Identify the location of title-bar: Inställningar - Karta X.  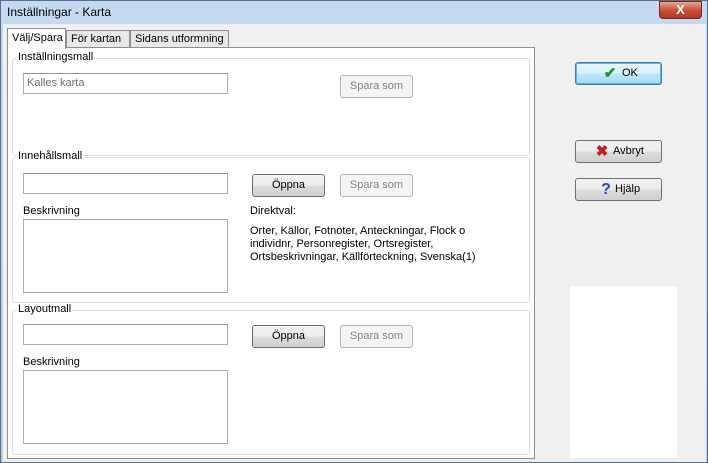
(354, 12).